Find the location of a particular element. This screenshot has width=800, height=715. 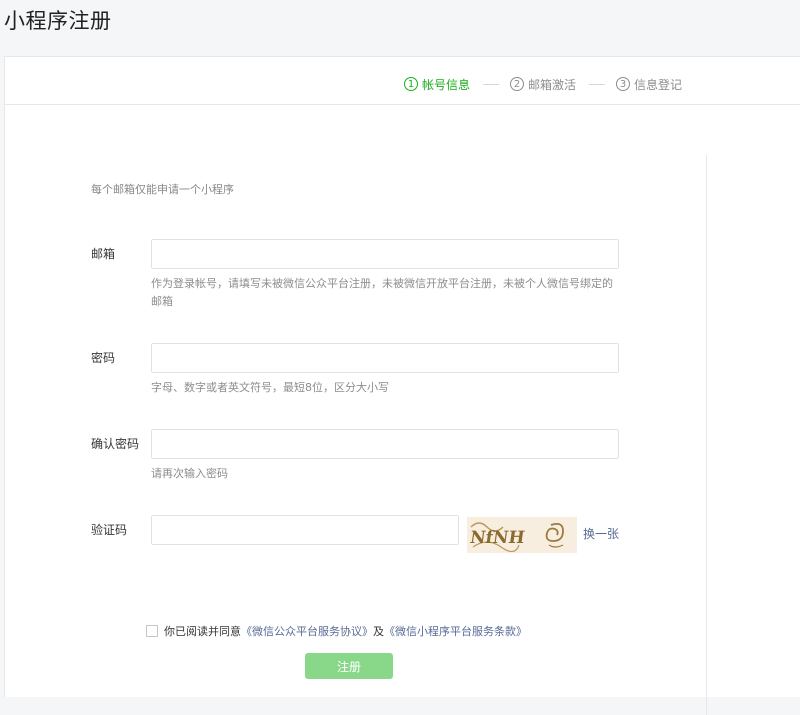

step-label: 帐号信息 is located at coordinates (446, 84).